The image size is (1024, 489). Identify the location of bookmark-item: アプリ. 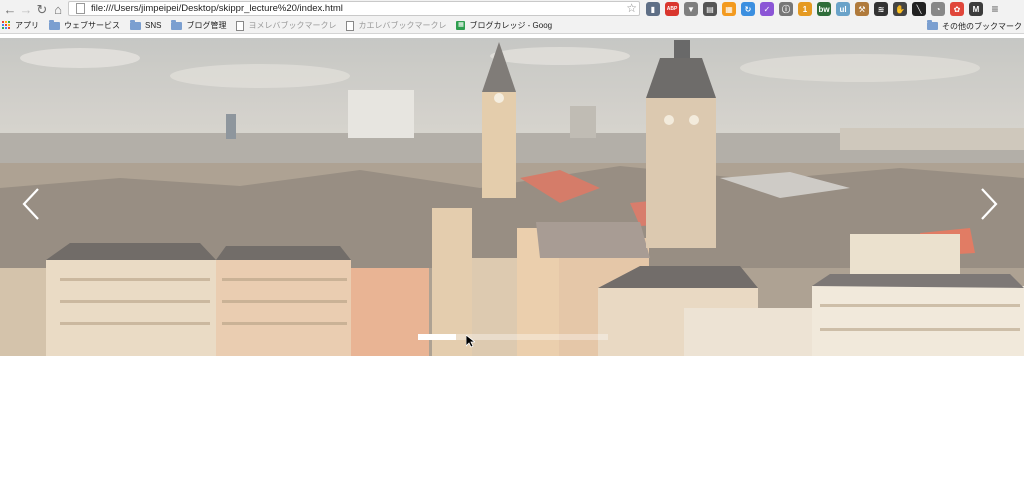
(20, 26).